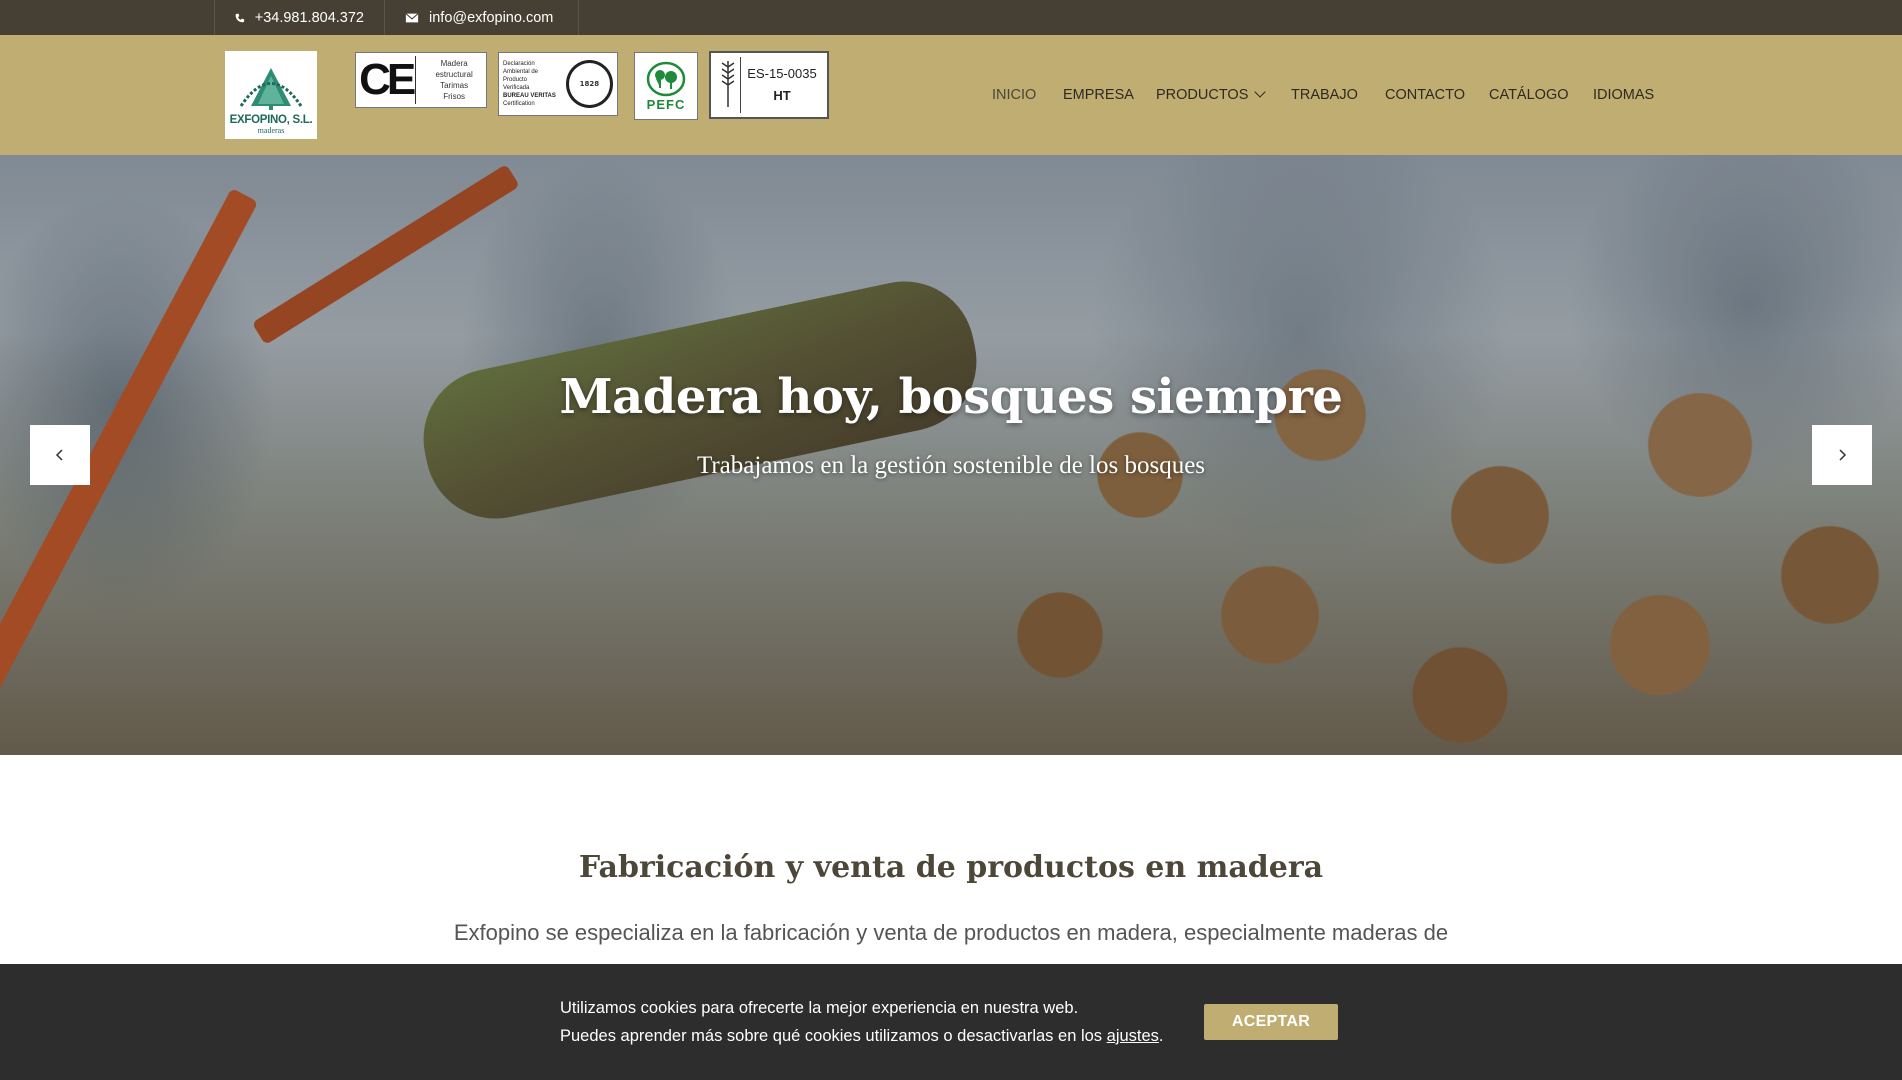  What do you see at coordinates (516, 88) in the screenshot?
I see `bv-line-3: Verificada` at bounding box center [516, 88].